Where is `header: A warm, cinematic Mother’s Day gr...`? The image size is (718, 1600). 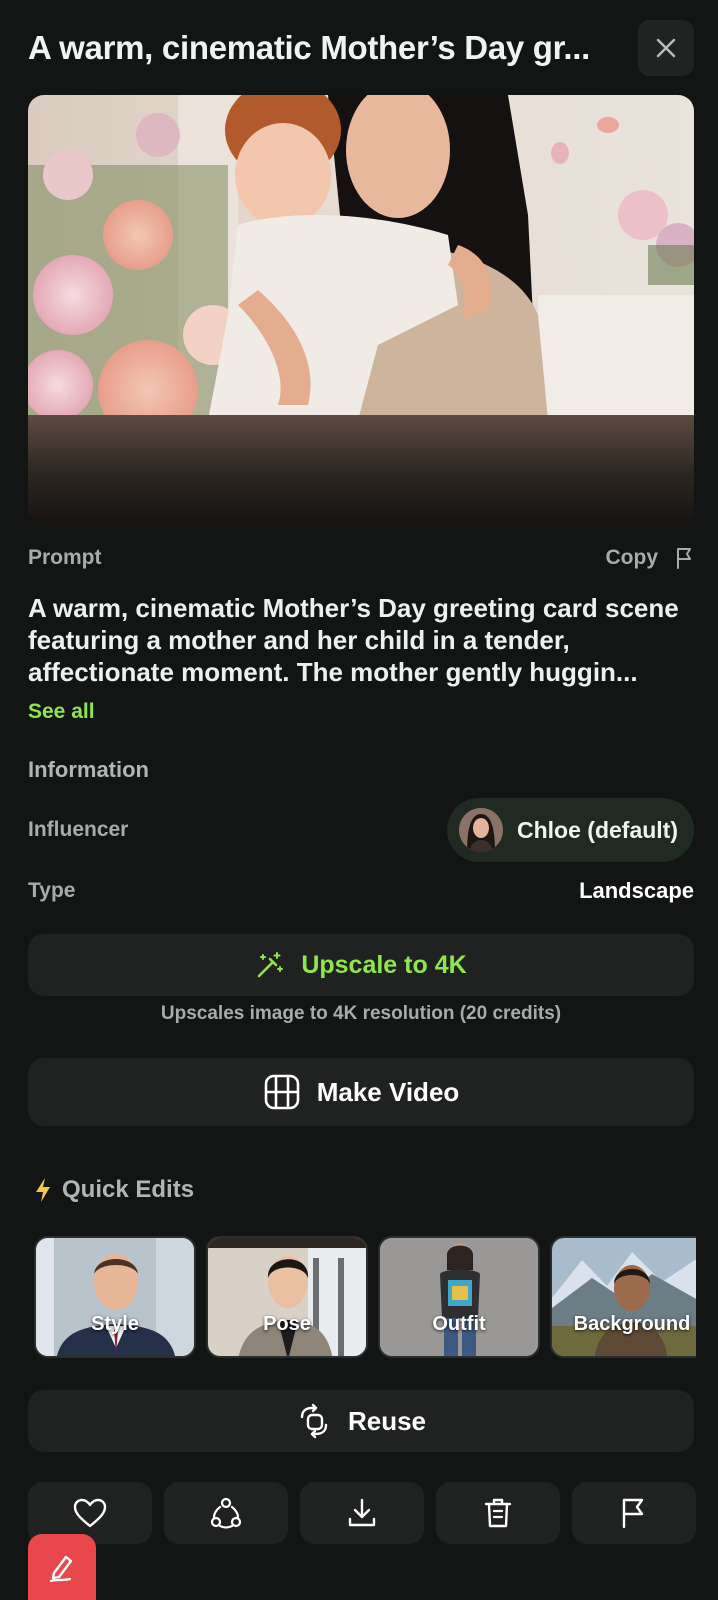 header: A warm, cinematic Mother’s Day gr... is located at coordinates (361, 48).